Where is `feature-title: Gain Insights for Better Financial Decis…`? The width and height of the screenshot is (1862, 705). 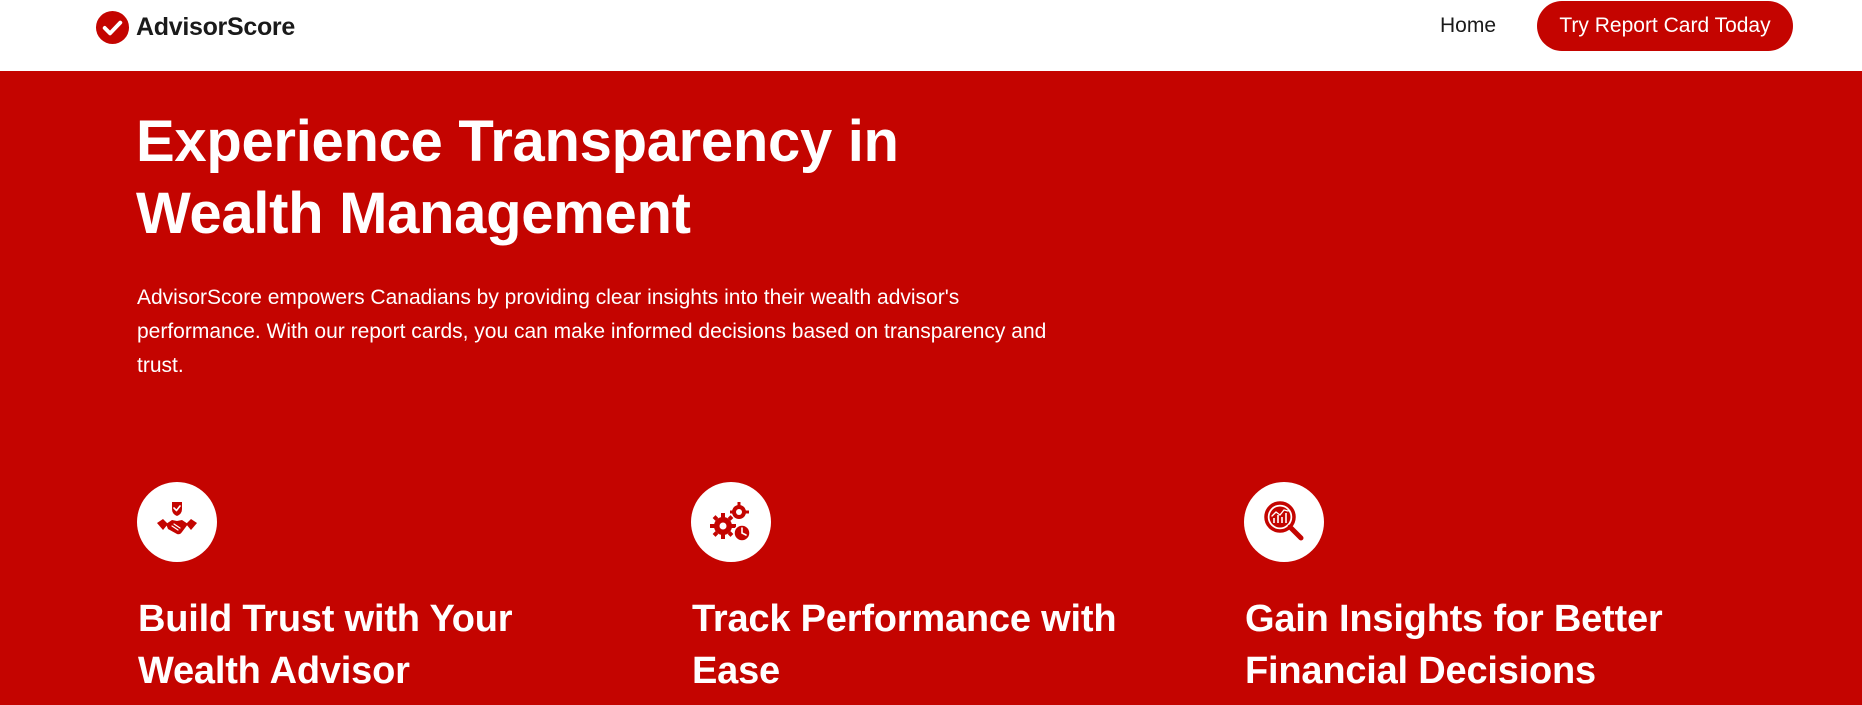 feature-title: Gain Insights for Better Financial Decis… is located at coordinates (1454, 645).